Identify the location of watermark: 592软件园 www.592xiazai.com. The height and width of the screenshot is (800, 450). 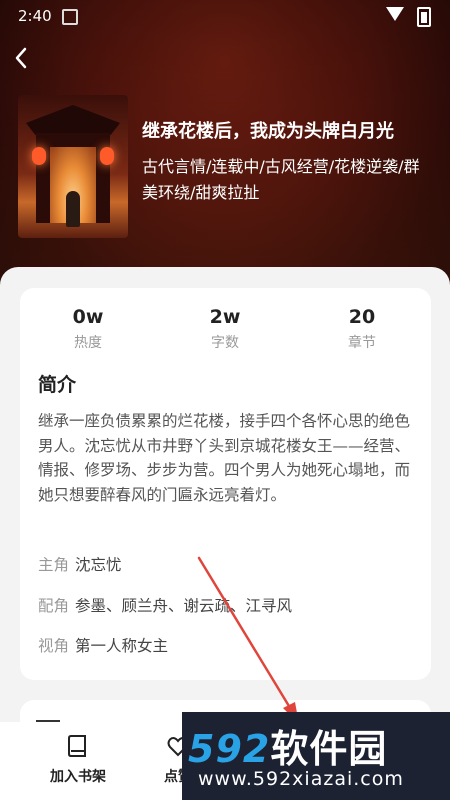
(316, 756).